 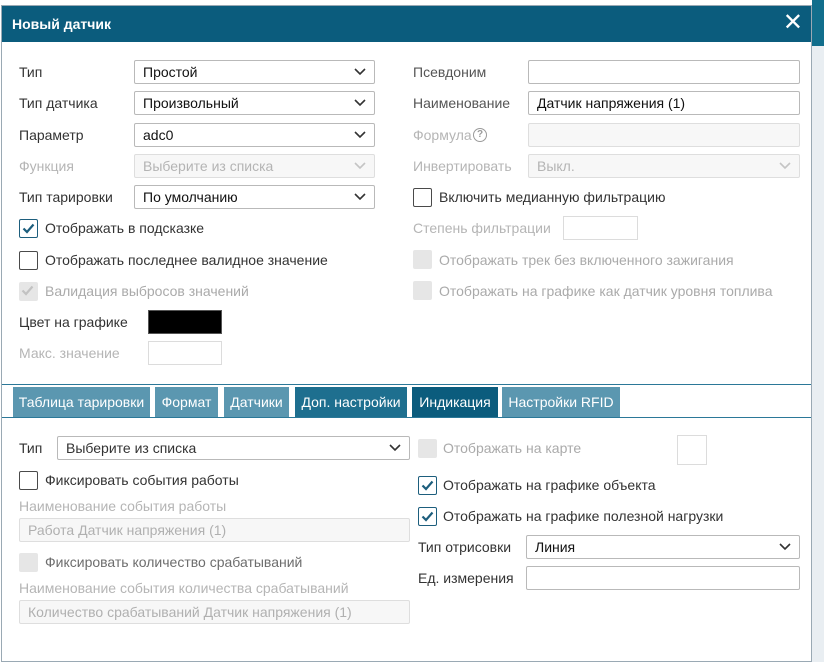 I want to click on calibration-type-select: По умолчанию, so click(x=254, y=197).